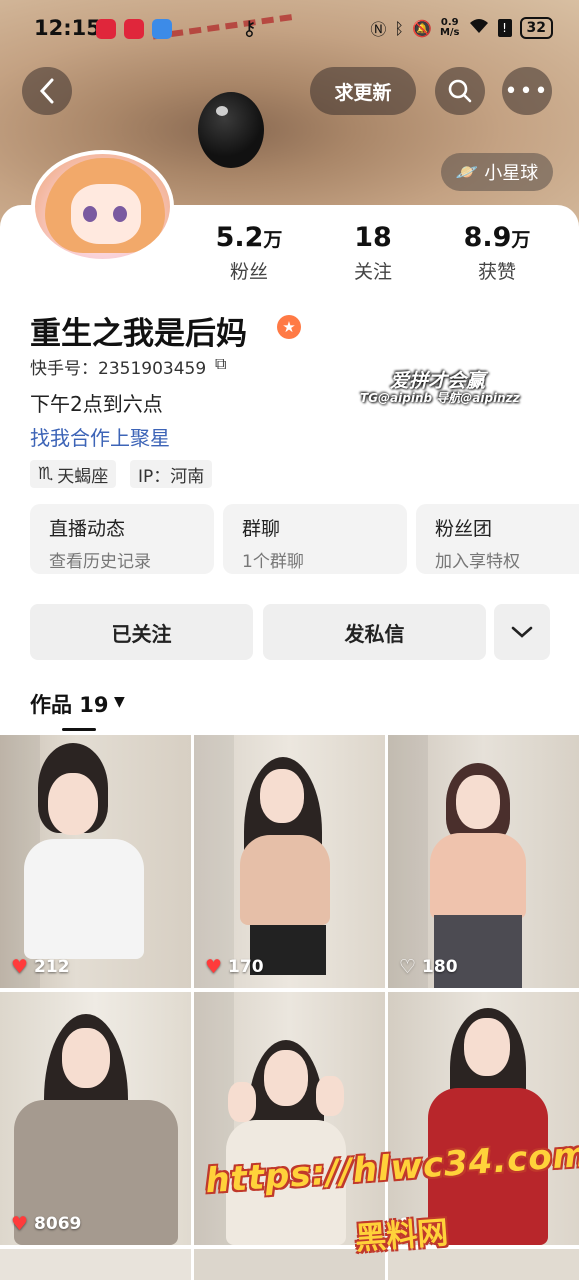 This screenshot has height=1280, width=579. I want to click on watermark-site-name: 黑料网, so click(402, 1236).